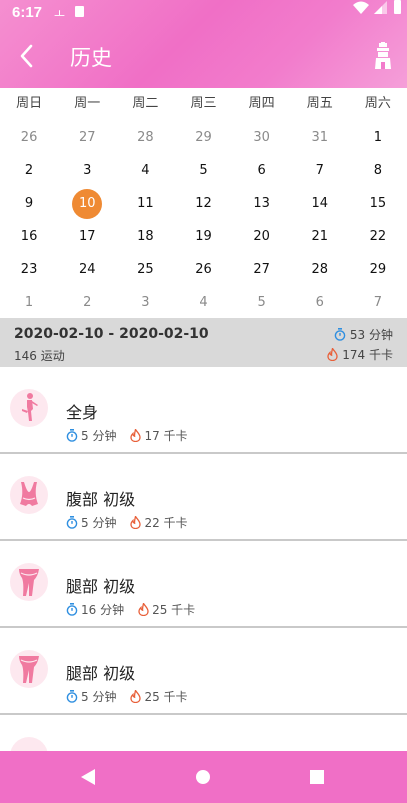 This screenshot has height=803, width=407. I want to click on calendar-day: 19, so click(203, 236).